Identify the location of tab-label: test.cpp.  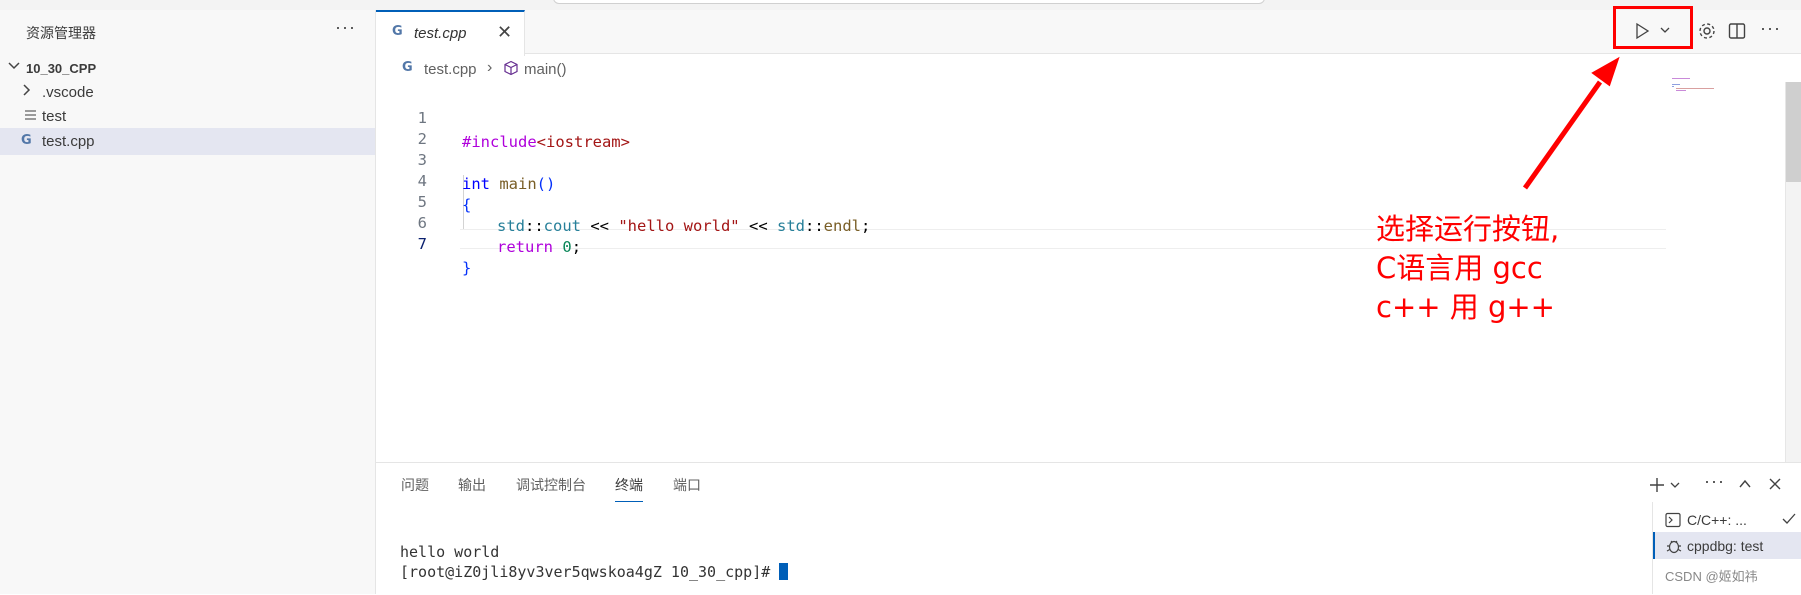
(440, 33).